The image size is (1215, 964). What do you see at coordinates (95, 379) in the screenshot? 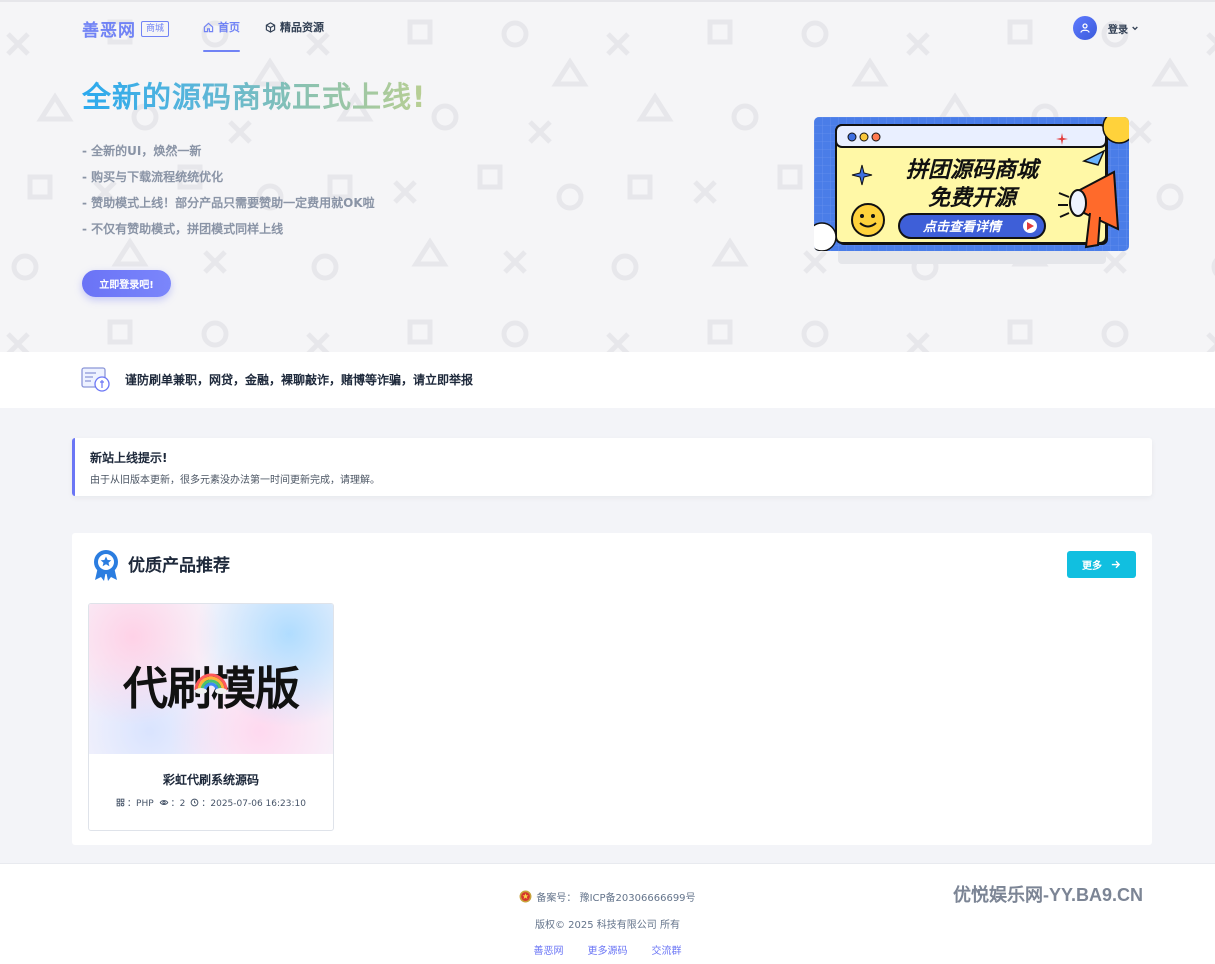
I see `police-notice-icon` at bounding box center [95, 379].